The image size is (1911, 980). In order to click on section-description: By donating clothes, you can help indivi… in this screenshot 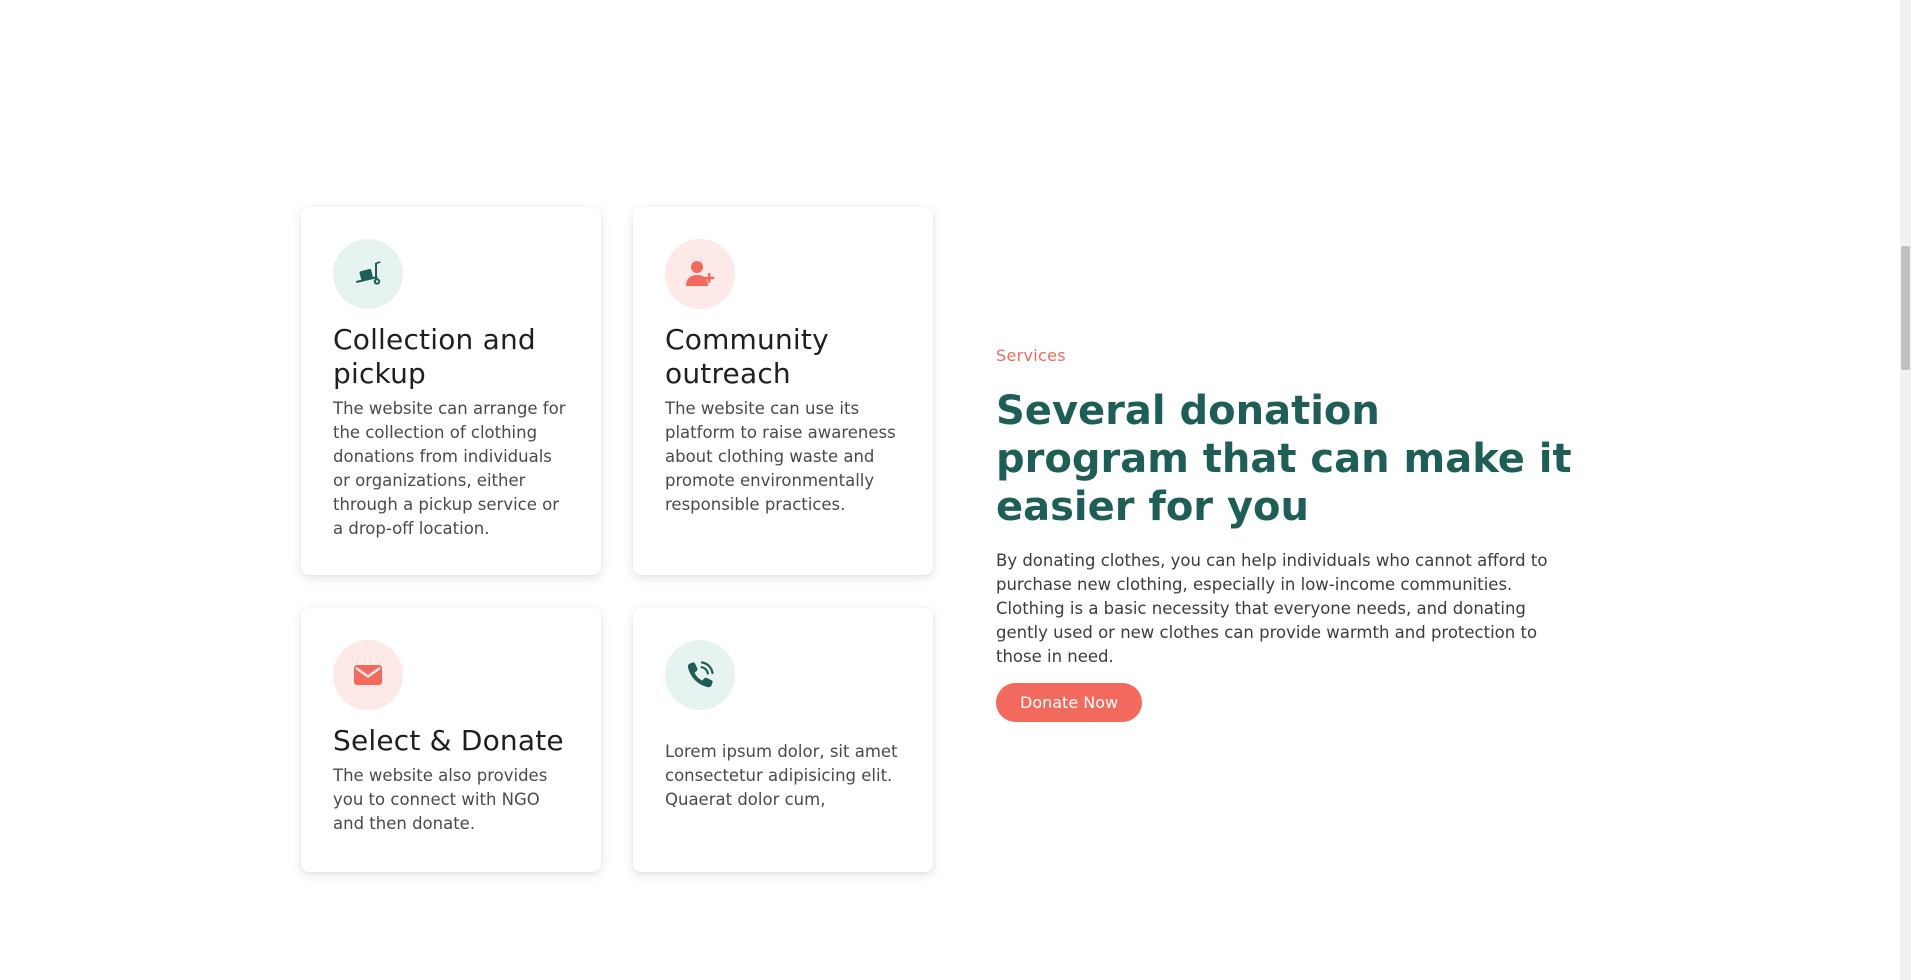, I will do `click(1272, 608)`.